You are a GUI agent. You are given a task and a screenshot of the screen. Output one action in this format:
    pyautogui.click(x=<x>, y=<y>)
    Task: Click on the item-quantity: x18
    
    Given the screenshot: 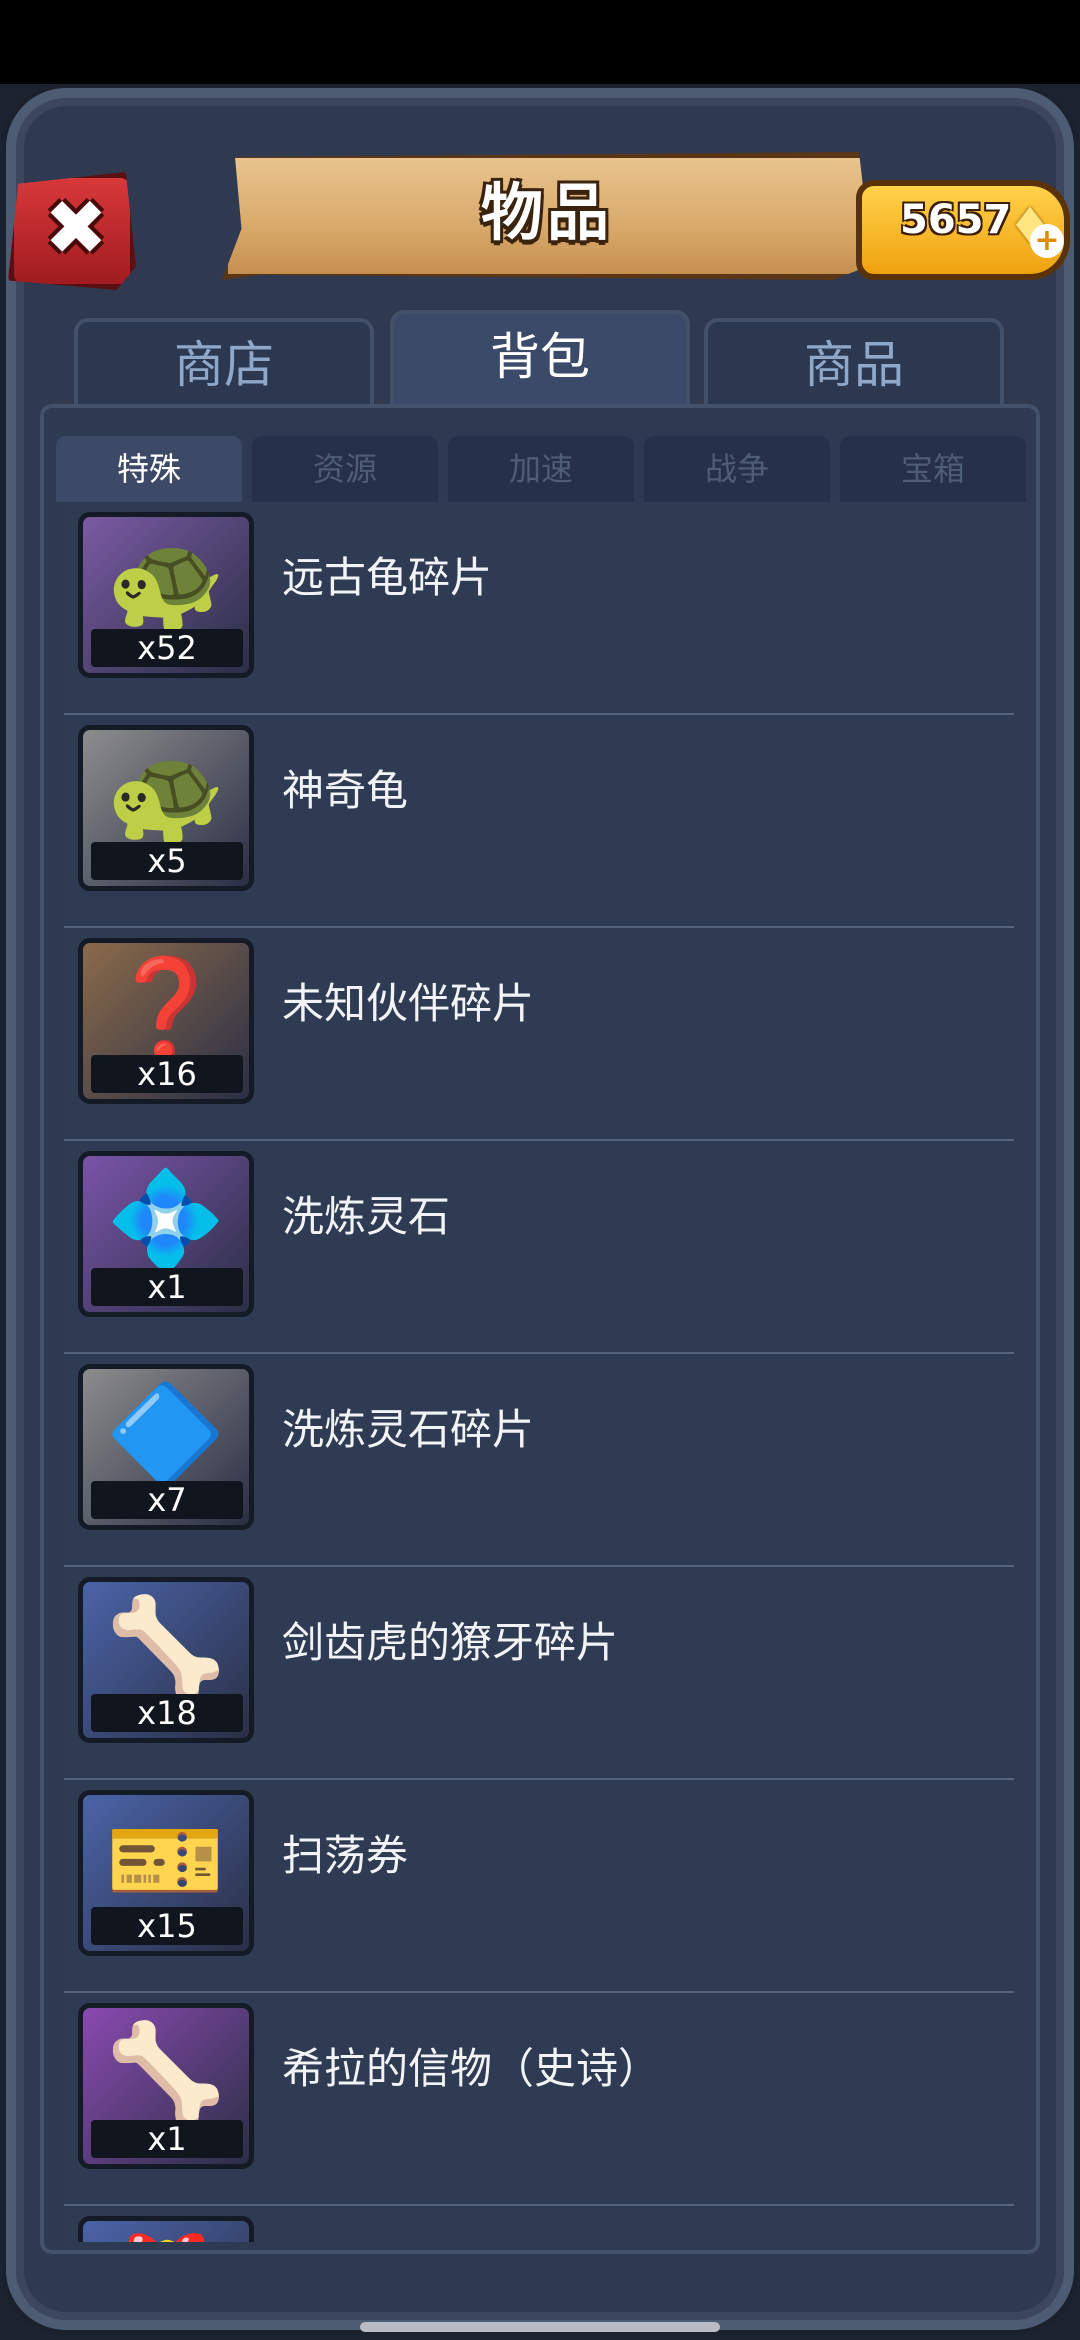 What is the action you would take?
    pyautogui.click(x=167, y=1713)
    